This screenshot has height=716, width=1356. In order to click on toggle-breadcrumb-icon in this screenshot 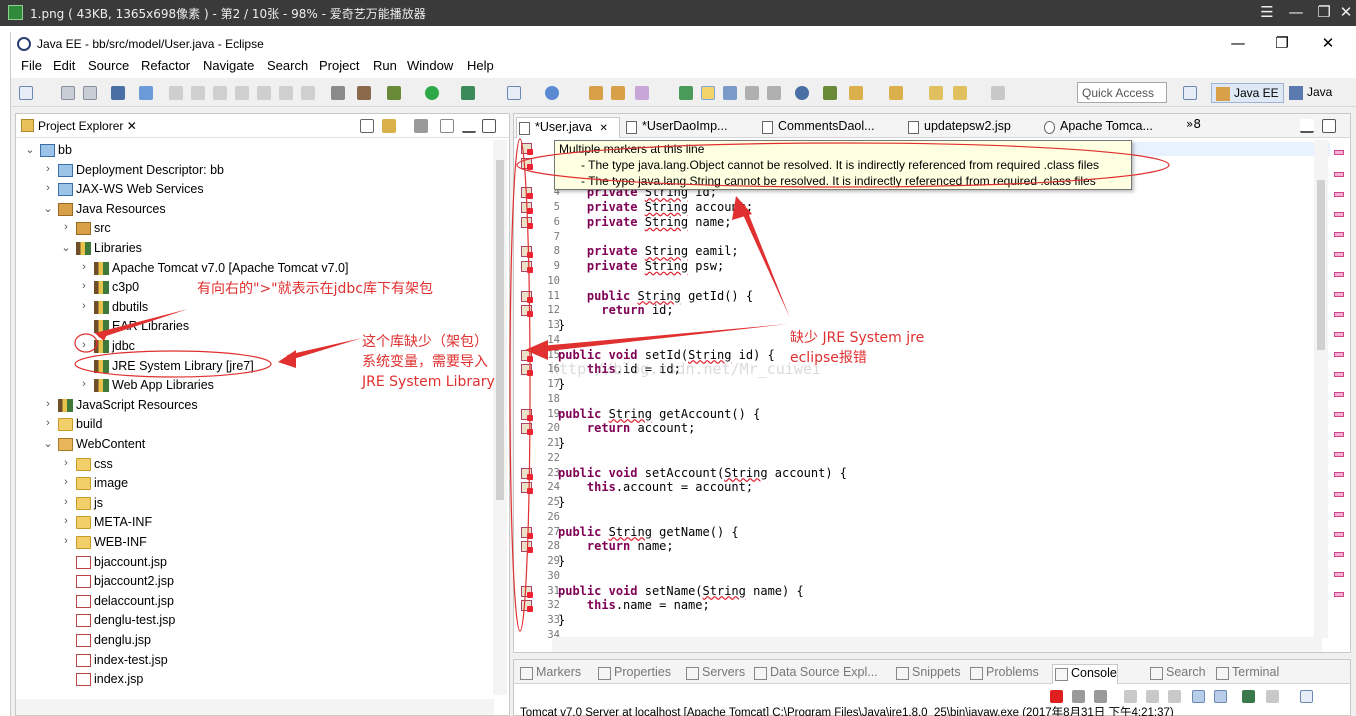, I will do `click(730, 93)`.